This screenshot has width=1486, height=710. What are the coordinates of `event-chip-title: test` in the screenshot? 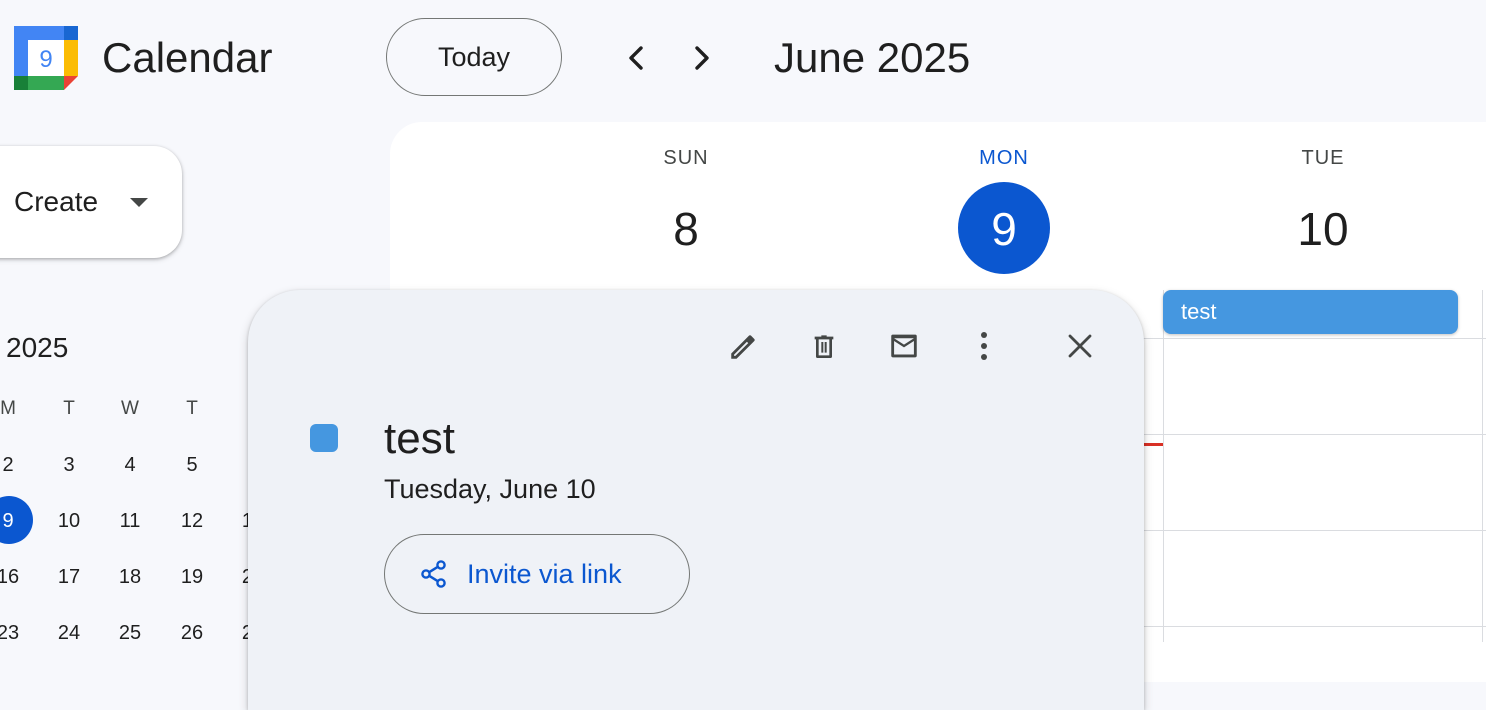 It's located at (1199, 311).